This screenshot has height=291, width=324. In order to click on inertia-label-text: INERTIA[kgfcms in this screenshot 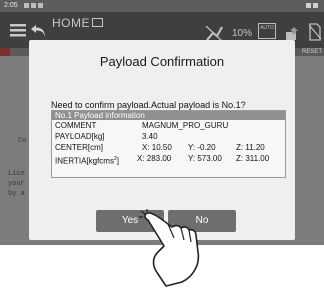, I will do `click(84, 161)`.